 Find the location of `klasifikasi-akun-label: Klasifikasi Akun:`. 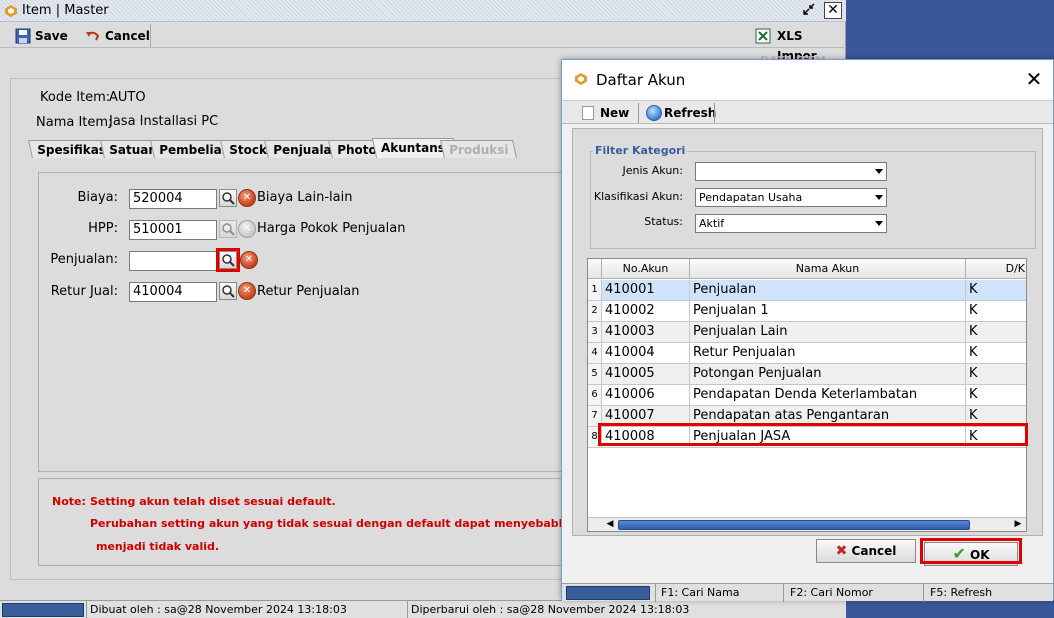

klasifikasi-akun-label: Klasifikasi Akun: is located at coordinates (638, 196).